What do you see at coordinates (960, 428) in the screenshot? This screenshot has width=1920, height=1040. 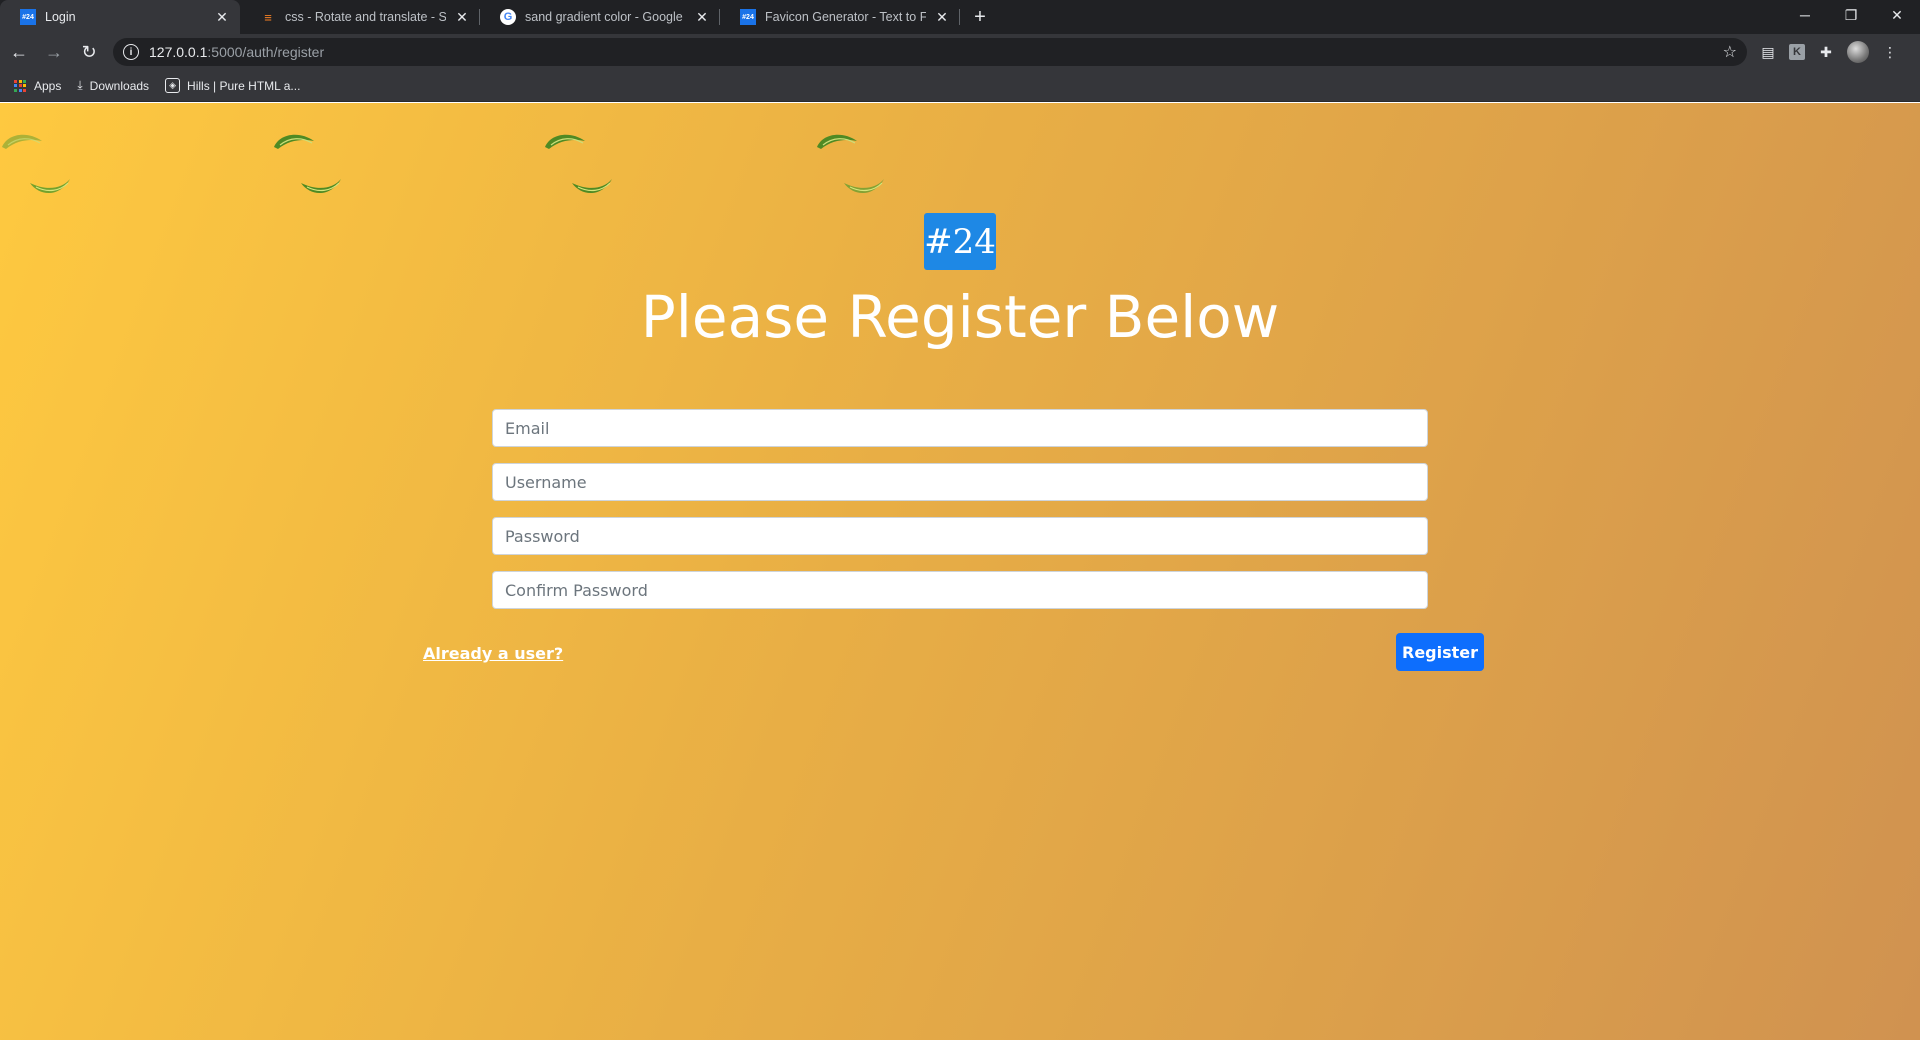 I see `email-field` at bounding box center [960, 428].